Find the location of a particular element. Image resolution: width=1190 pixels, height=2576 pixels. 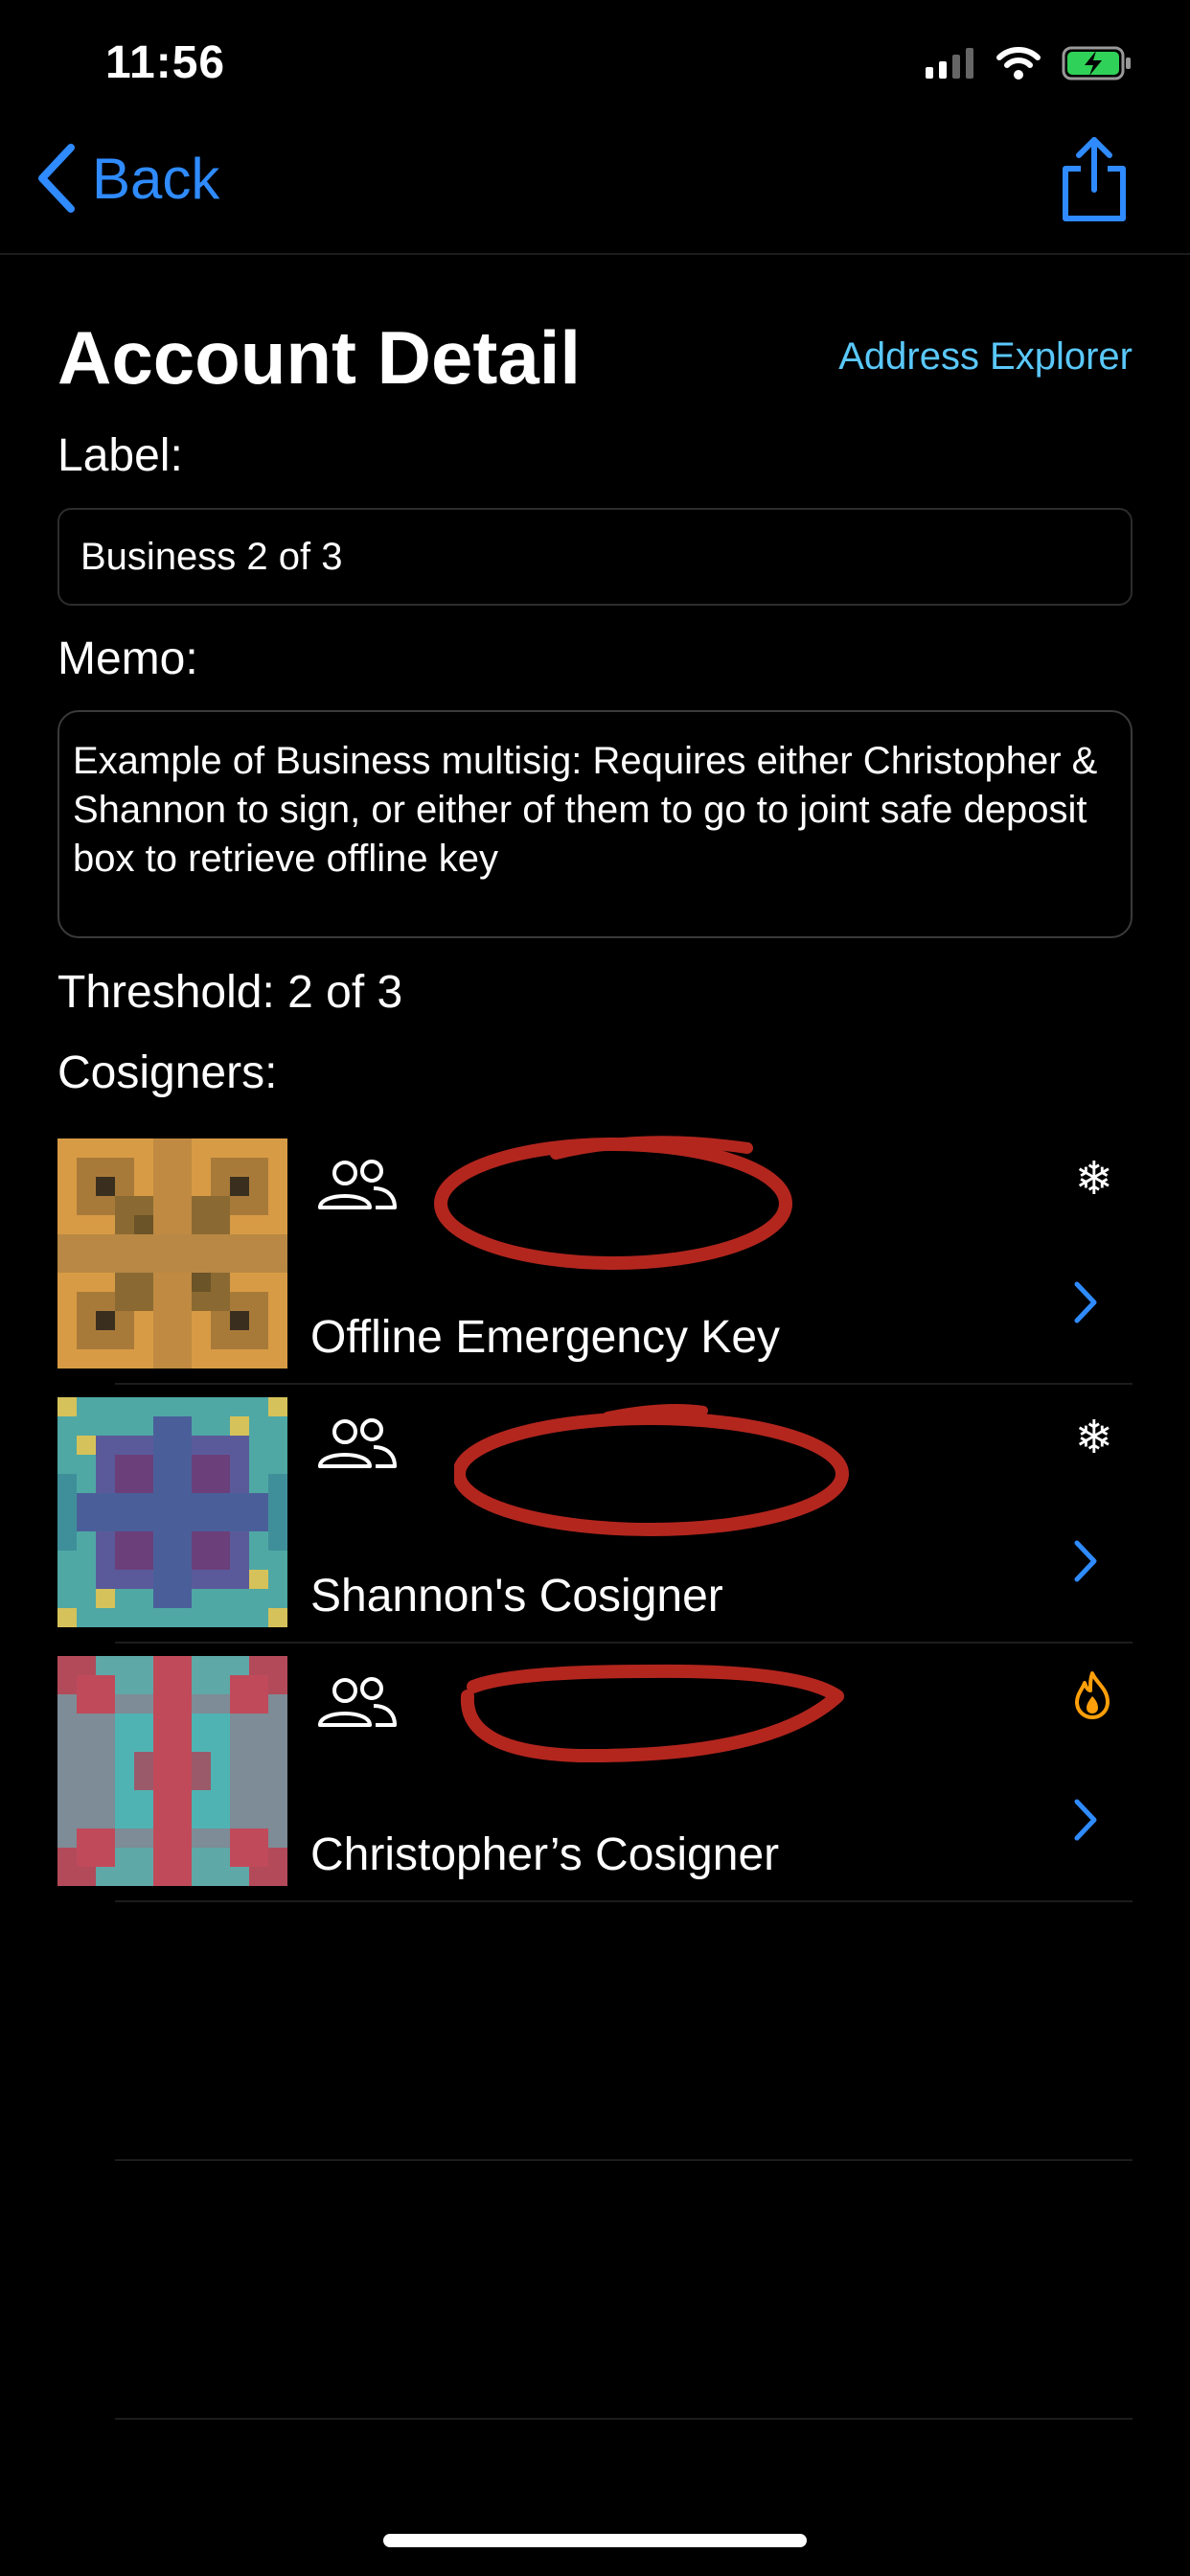

cellular-signal-icon is located at coordinates (950, 63).